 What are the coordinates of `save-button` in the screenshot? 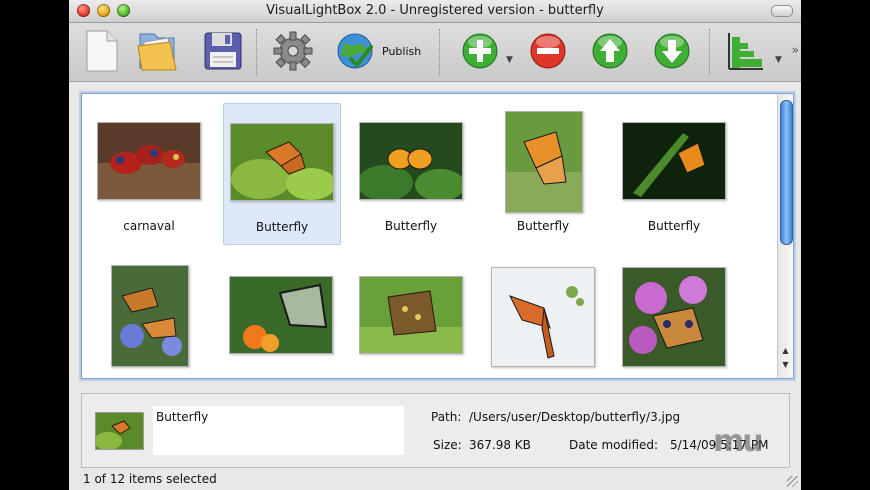 It's located at (223, 51).